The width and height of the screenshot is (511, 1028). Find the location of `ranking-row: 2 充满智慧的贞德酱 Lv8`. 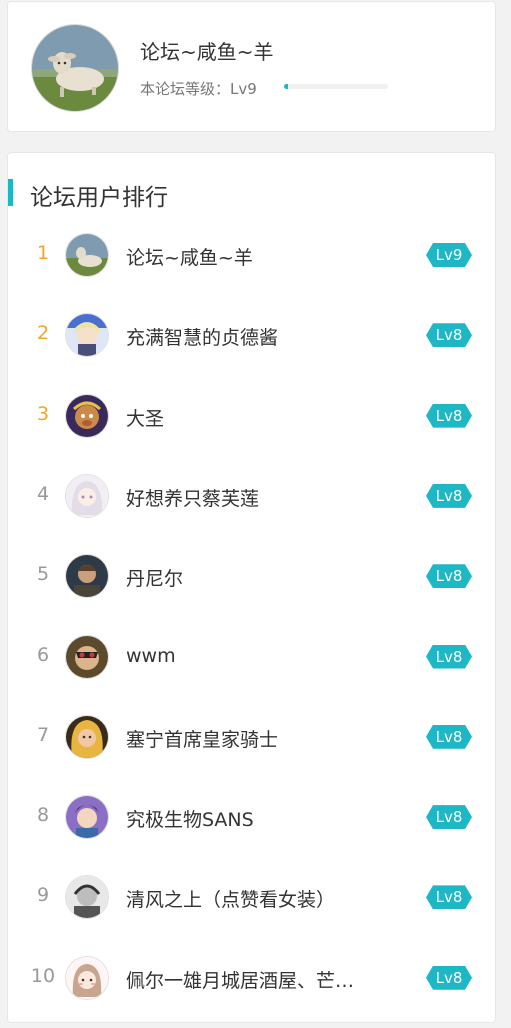

ranking-row: 2 充满智慧的贞德酱 Lv8 is located at coordinates (251, 335).